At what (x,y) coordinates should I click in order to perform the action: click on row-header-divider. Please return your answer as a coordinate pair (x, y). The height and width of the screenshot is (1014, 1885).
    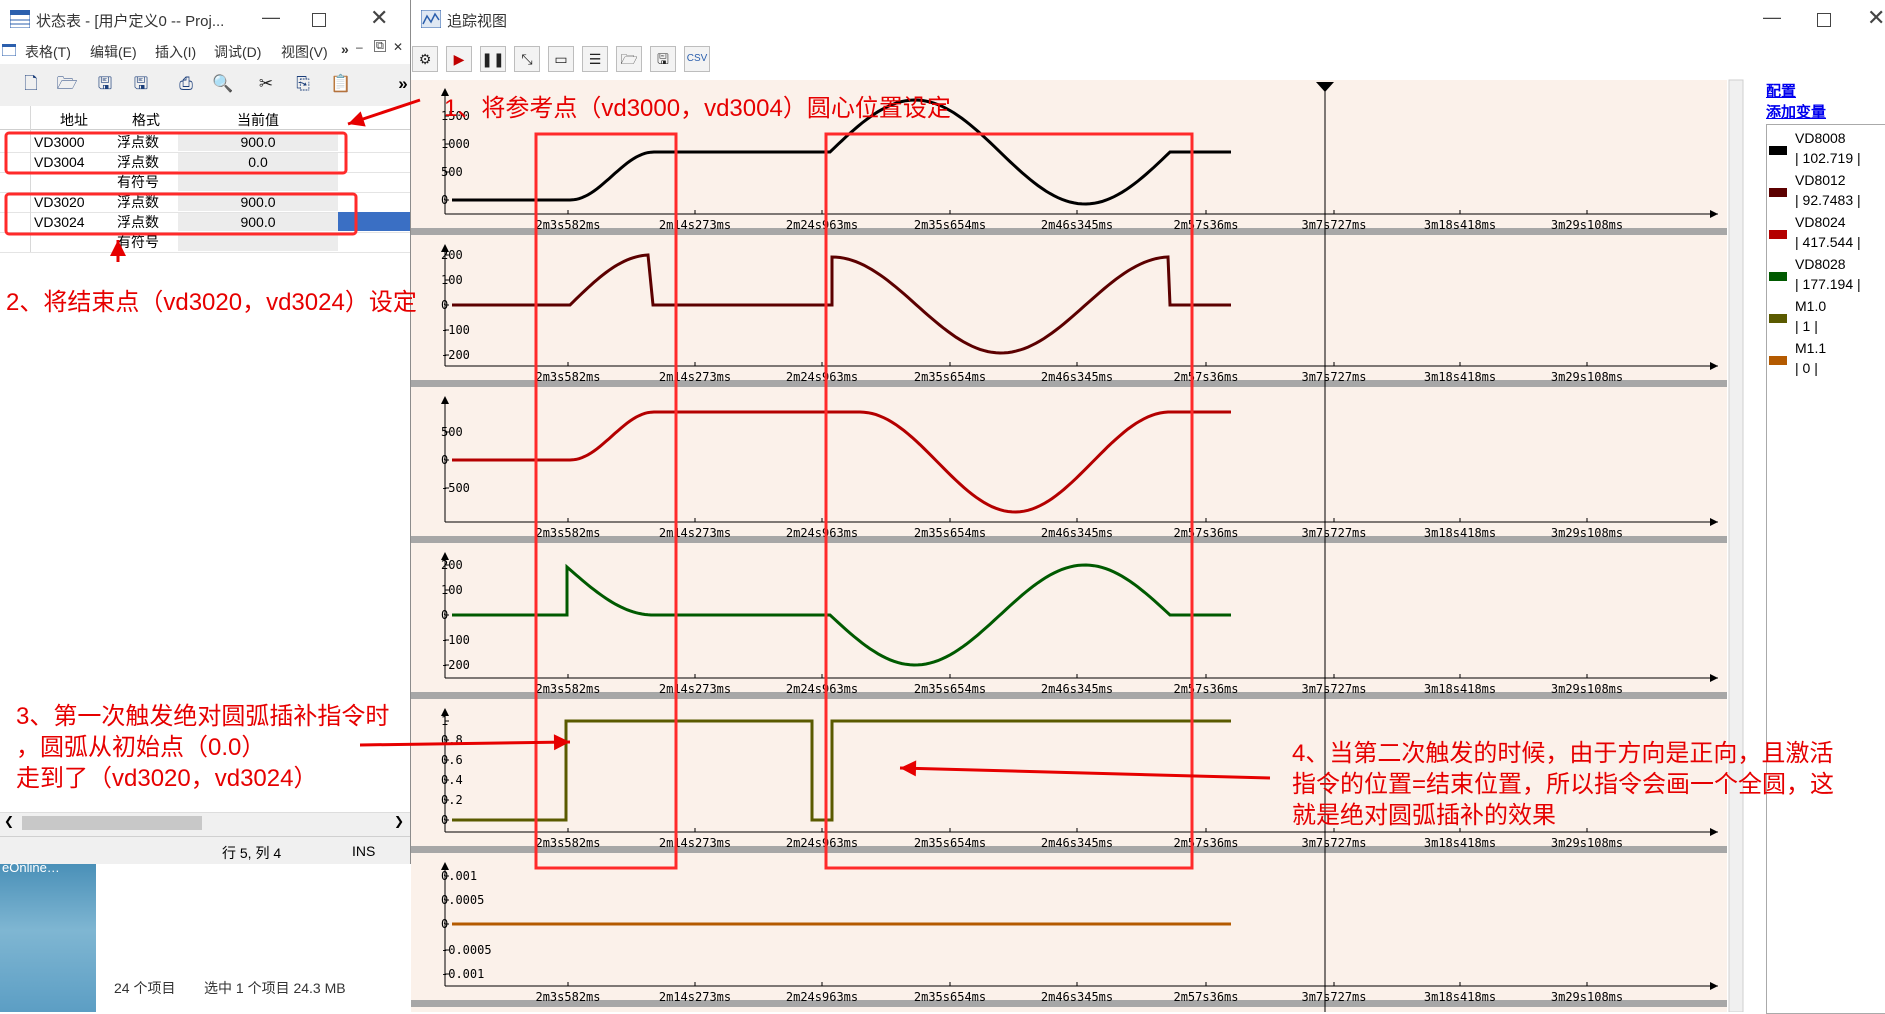
    Looking at the image, I should click on (30, 179).